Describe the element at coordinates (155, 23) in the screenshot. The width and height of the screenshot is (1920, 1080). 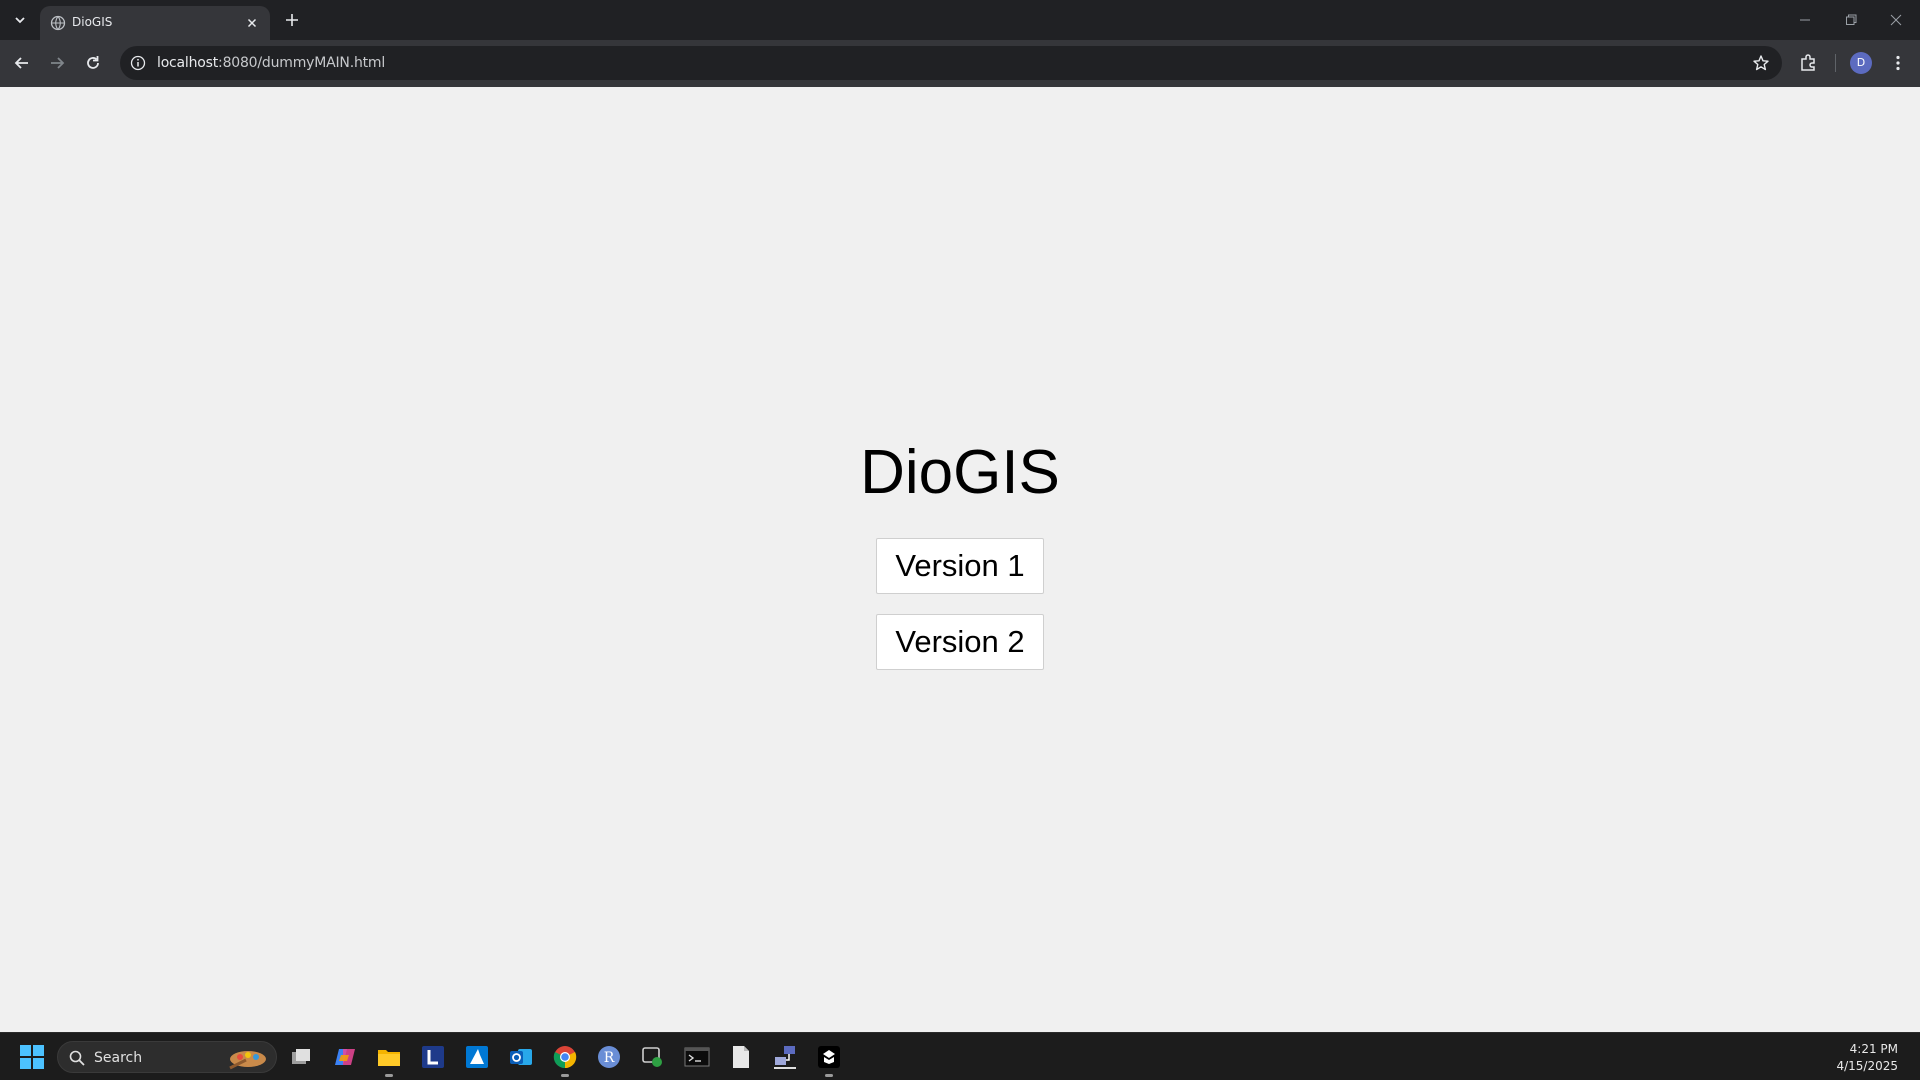
I see `browser-tab-active: DioGIS` at that location.